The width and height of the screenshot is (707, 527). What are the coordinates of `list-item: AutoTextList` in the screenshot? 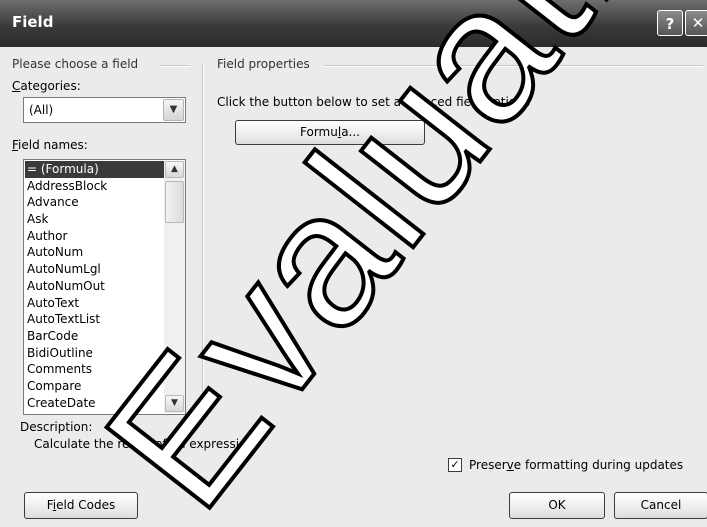 It's located at (95, 319).